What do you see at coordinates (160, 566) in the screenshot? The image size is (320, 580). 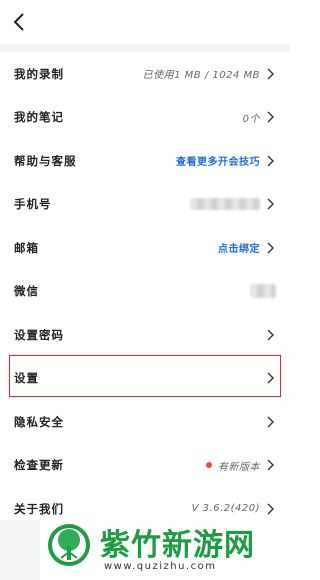 I see `watermark-url: www.quzizhu.com` at bounding box center [160, 566].